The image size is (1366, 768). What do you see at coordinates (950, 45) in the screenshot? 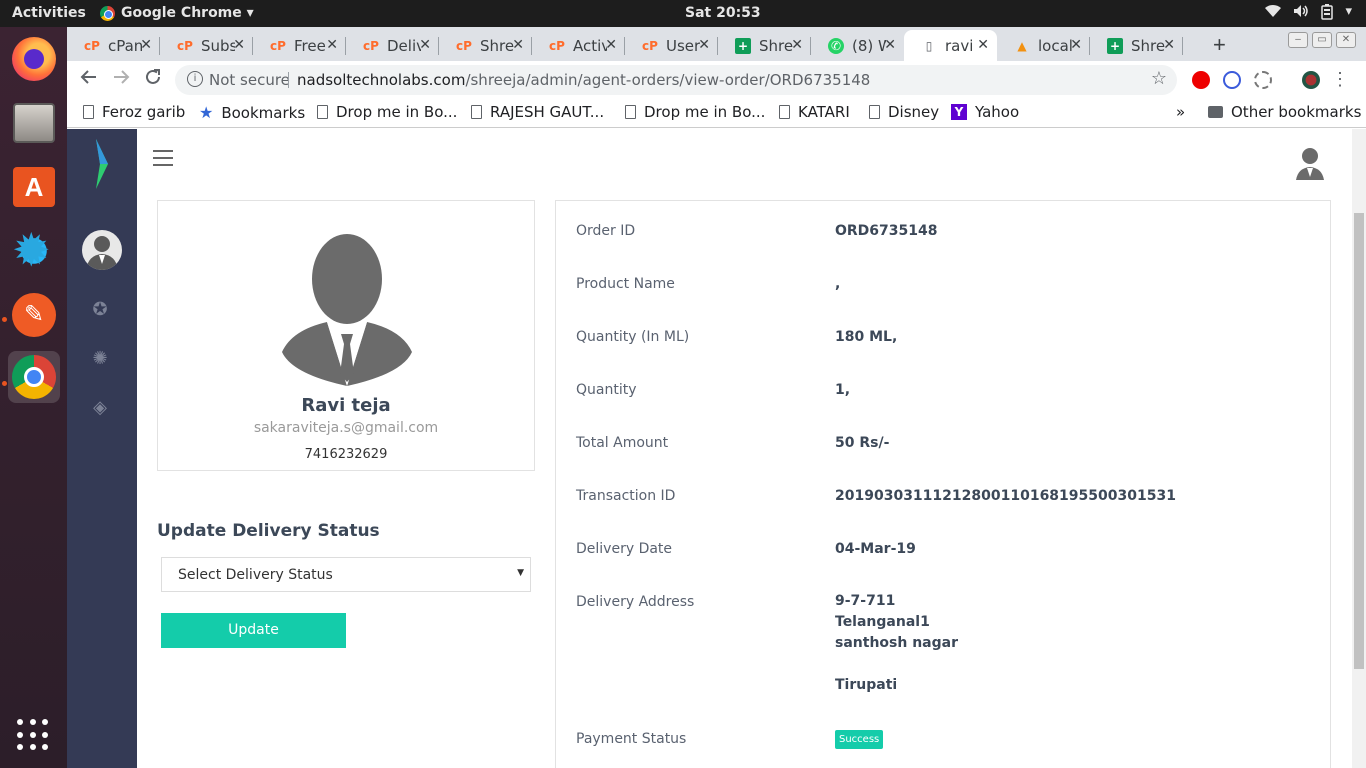
I see `browser-tab: ▯ ravi ✕` at bounding box center [950, 45].